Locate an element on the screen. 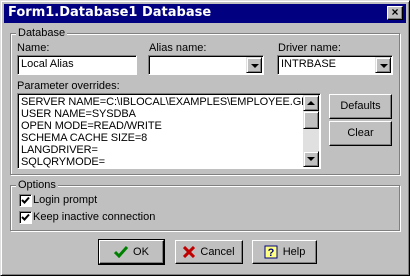 This screenshot has height=276, width=410. checkmark-icon is located at coordinates (121, 252).